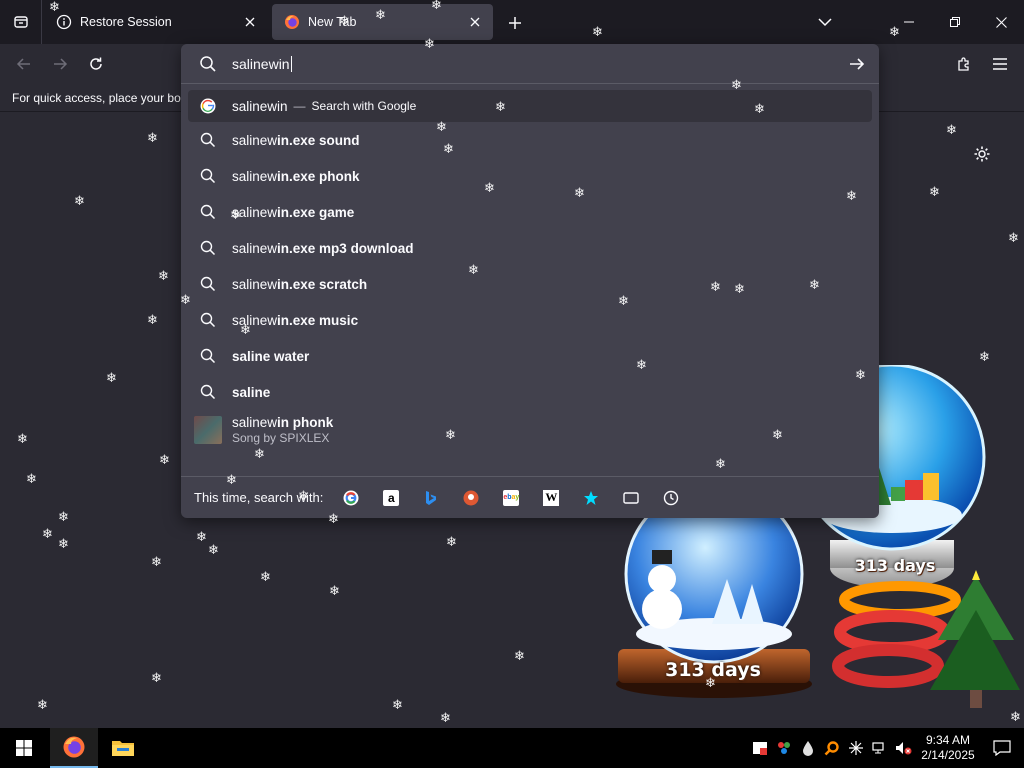 Image resolution: width=1024 pixels, height=768 pixels. I want to click on duckduckgo-icon, so click(471, 497).